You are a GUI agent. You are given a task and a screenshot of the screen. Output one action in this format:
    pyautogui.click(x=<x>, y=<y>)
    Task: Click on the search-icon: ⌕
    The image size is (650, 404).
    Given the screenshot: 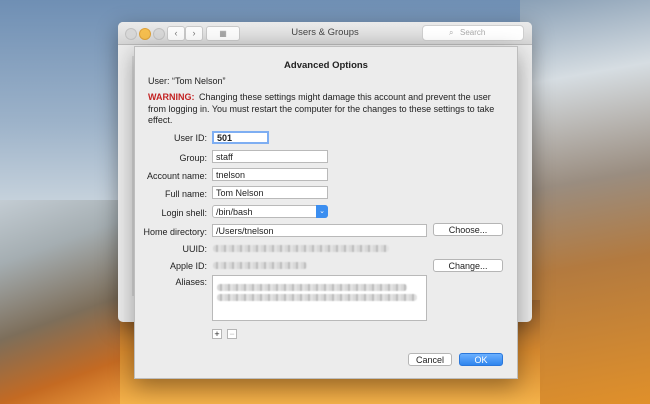 What is the action you would take?
    pyautogui.click(x=451, y=32)
    